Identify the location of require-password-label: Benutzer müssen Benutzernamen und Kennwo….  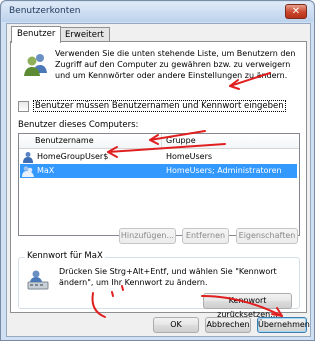
(159, 106).